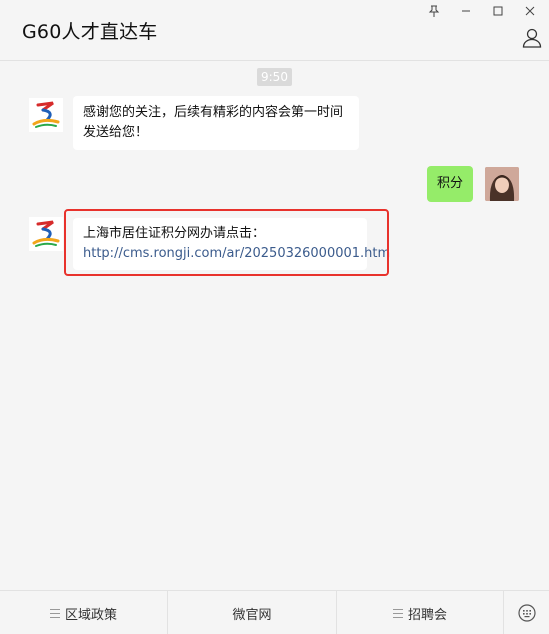 Image resolution: width=549 pixels, height=634 pixels. Describe the element at coordinates (530, 11) in the screenshot. I see `close-icon` at that location.